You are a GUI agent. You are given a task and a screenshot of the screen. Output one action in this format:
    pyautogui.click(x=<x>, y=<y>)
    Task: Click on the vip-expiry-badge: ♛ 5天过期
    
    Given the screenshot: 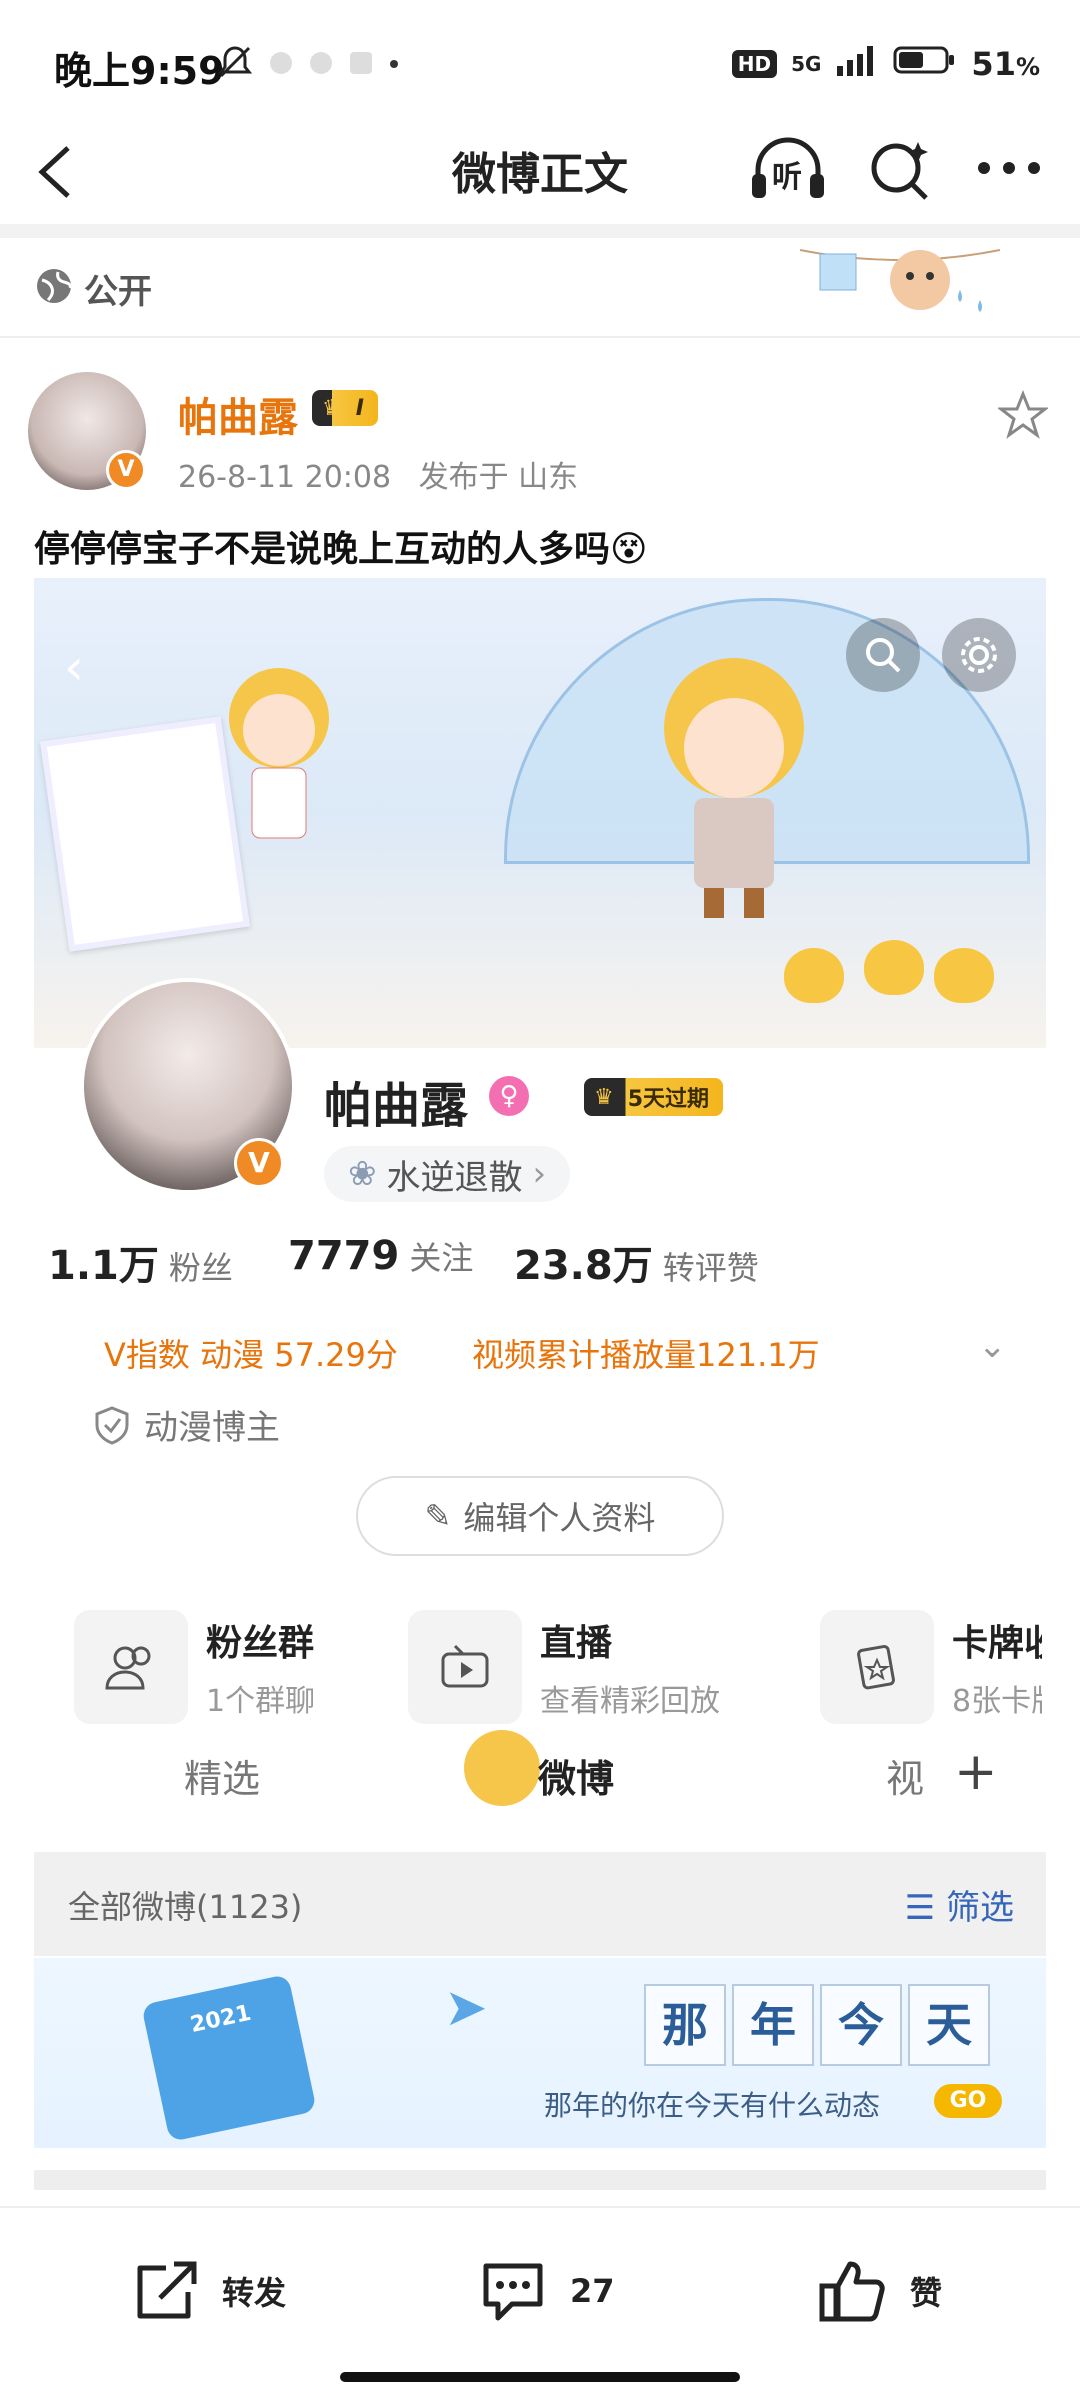 What is the action you would take?
    pyautogui.click(x=654, y=1097)
    